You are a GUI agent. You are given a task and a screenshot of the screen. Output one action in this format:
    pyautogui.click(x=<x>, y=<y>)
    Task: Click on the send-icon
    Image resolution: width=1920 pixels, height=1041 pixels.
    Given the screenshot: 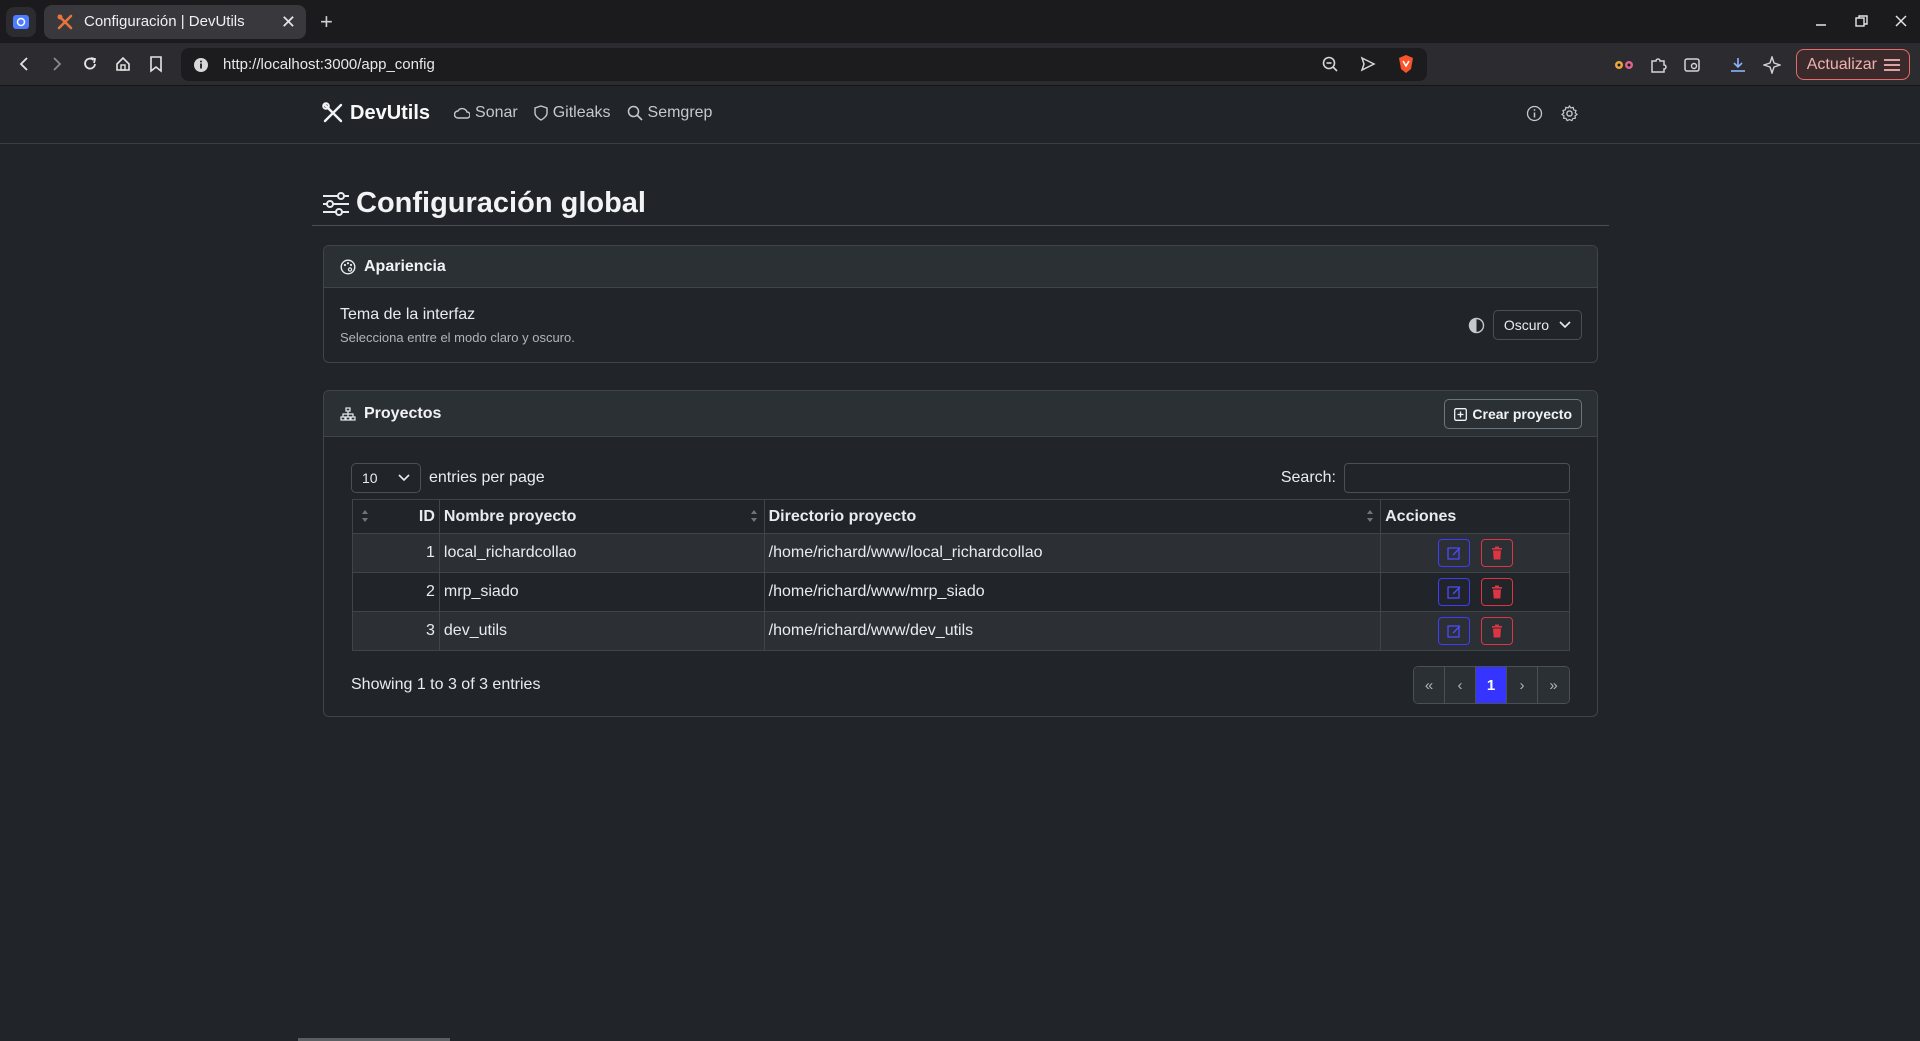 What is the action you would take?
    pyautogui.click(x=1368, y=64)
    